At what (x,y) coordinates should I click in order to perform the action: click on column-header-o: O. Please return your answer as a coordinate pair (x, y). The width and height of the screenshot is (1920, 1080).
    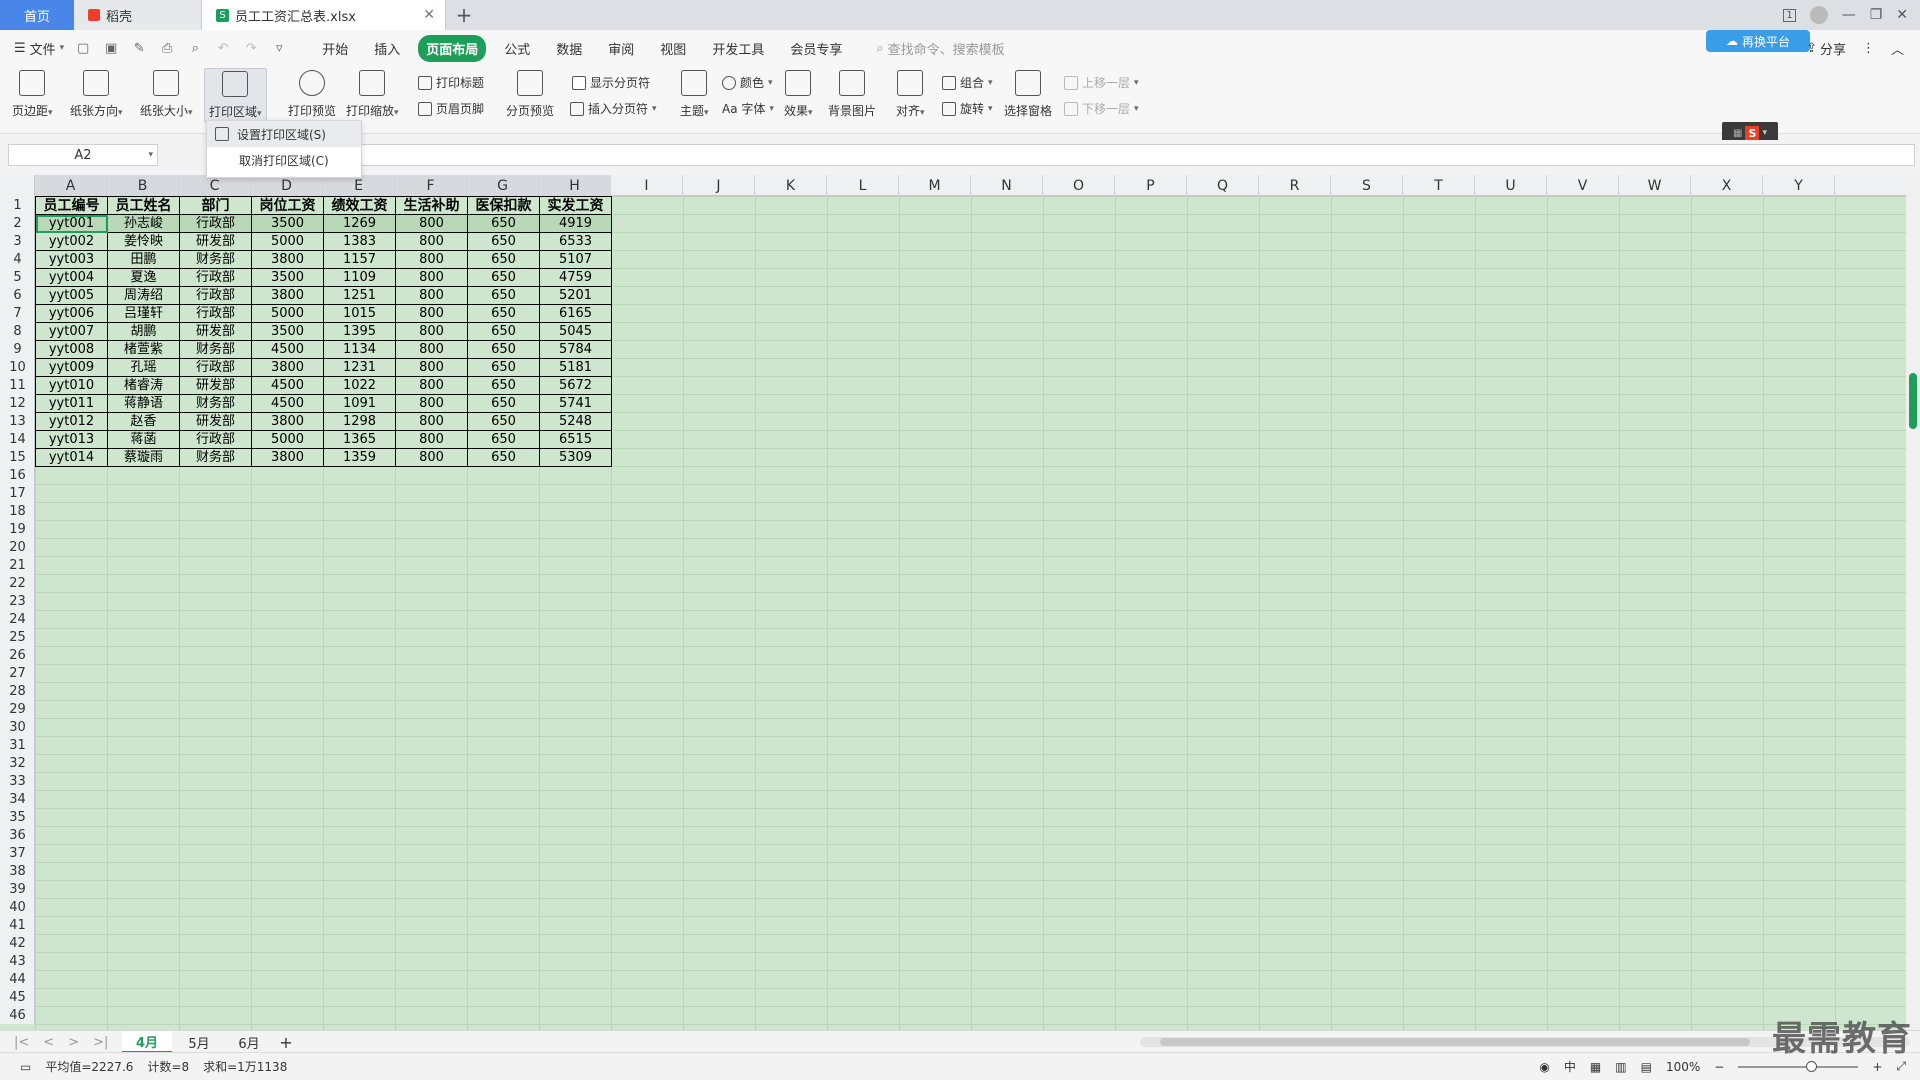
    Looking at the image, I should click on (1079, 185).